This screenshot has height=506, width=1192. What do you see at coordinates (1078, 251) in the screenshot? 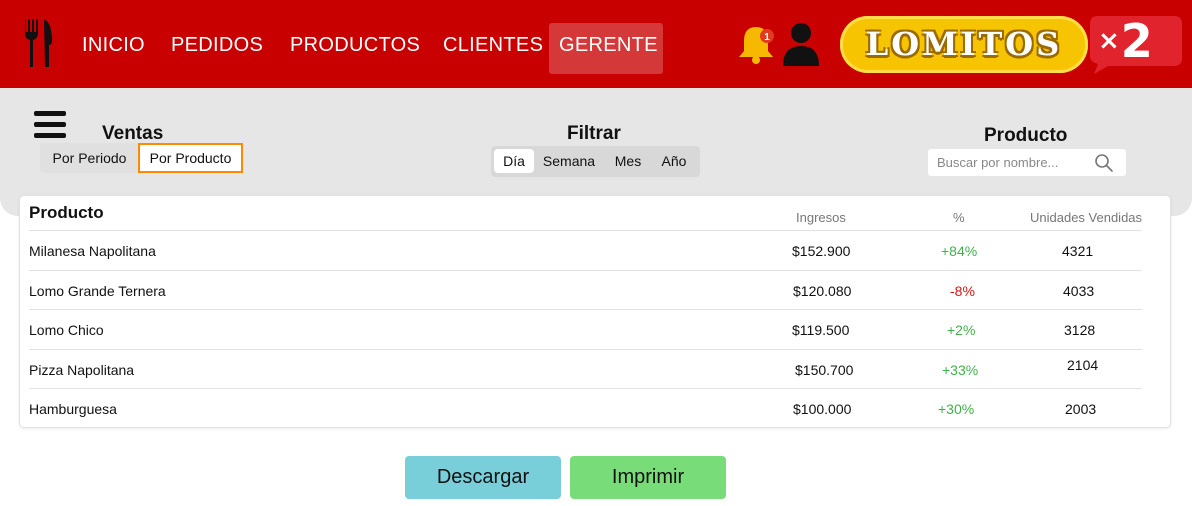
I see `table-cell-unidades: 4321` at bounding box center [1078, 251].